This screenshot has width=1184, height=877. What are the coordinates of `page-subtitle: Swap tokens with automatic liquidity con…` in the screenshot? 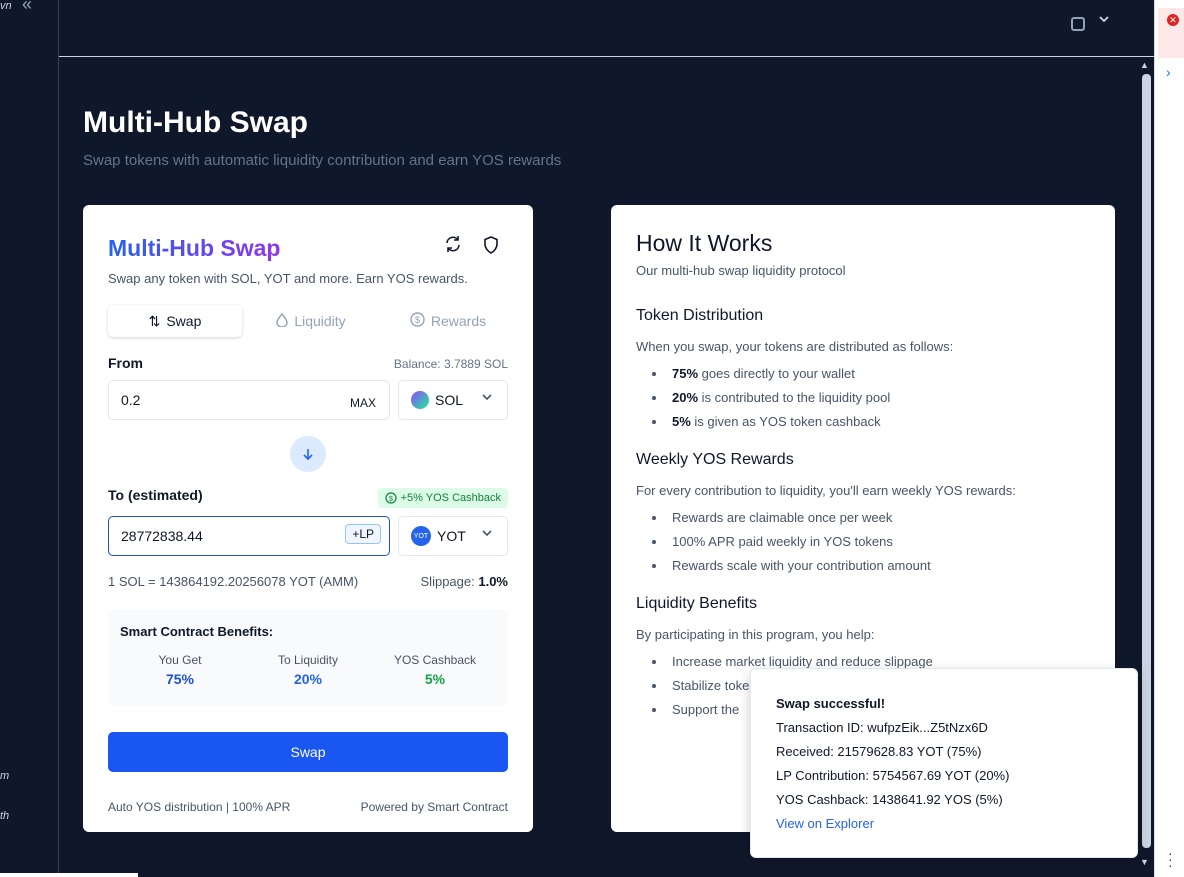 It's located at (322, 160).